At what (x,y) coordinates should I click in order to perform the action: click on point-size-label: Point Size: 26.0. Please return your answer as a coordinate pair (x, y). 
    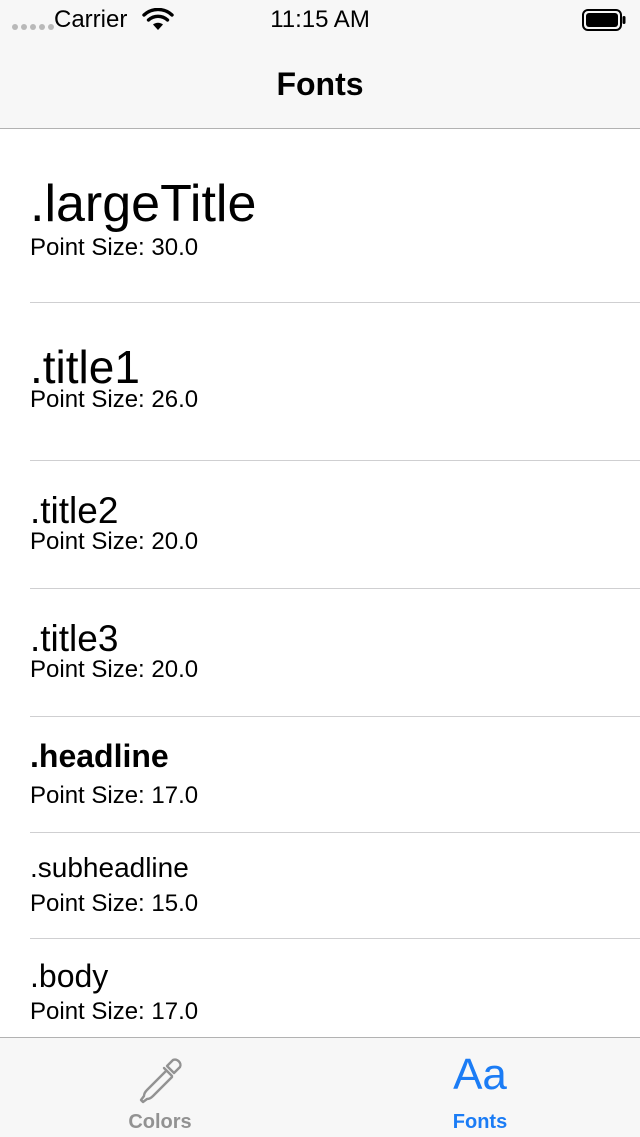
    Looking at the image, I should click on (114, 399).